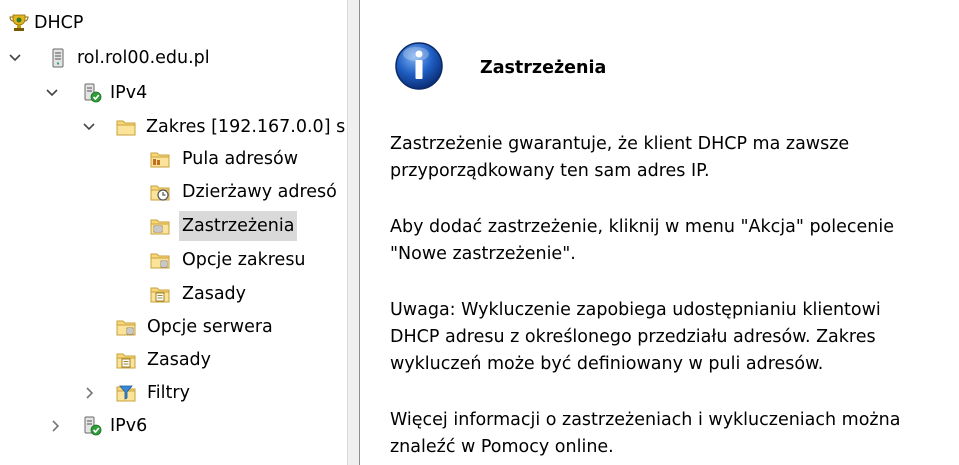 The width and height of the screenshot is (959, 465). Describe the element at coordinates (93, 93) in the screenshot. I see `ipv4-server-icon` at that location.